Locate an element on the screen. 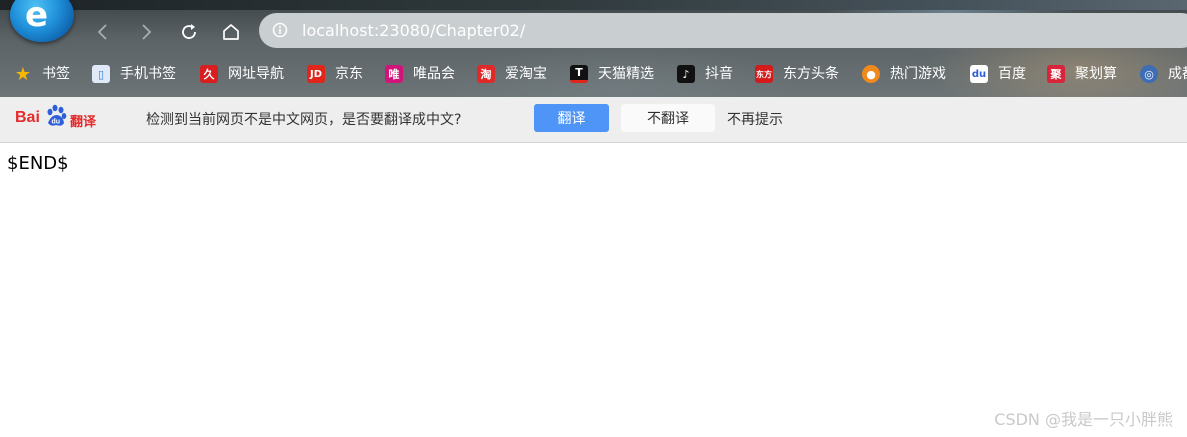 The width and height of the screenshot is (1187, 437). chevron-left-icon is located at coordinates (102, 32).